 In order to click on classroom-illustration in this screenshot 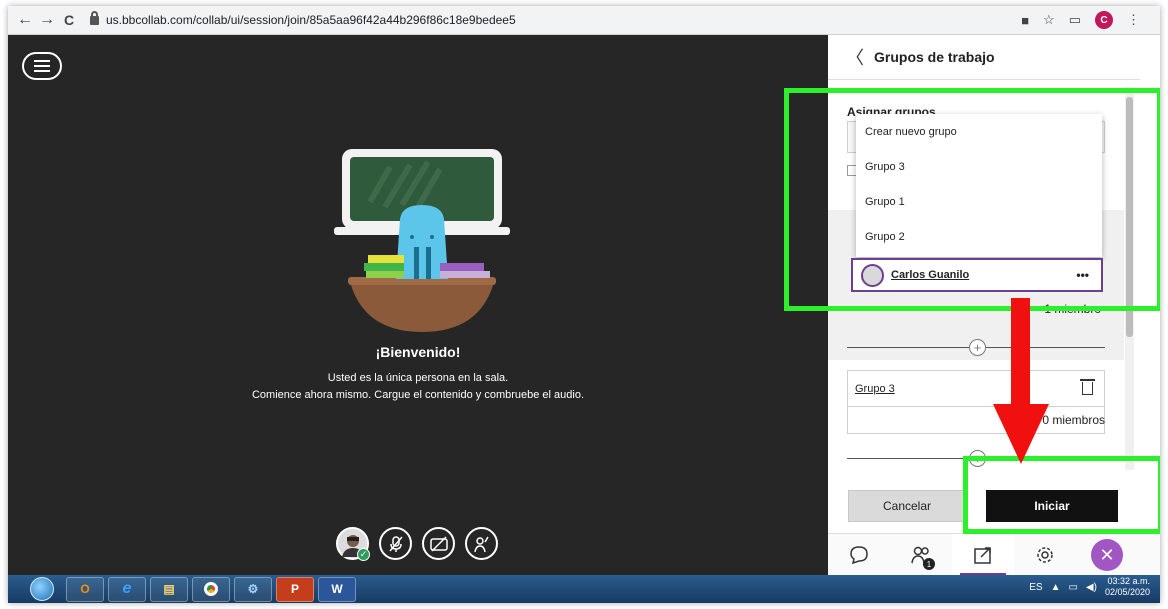, I will do `click(422, 240)`.